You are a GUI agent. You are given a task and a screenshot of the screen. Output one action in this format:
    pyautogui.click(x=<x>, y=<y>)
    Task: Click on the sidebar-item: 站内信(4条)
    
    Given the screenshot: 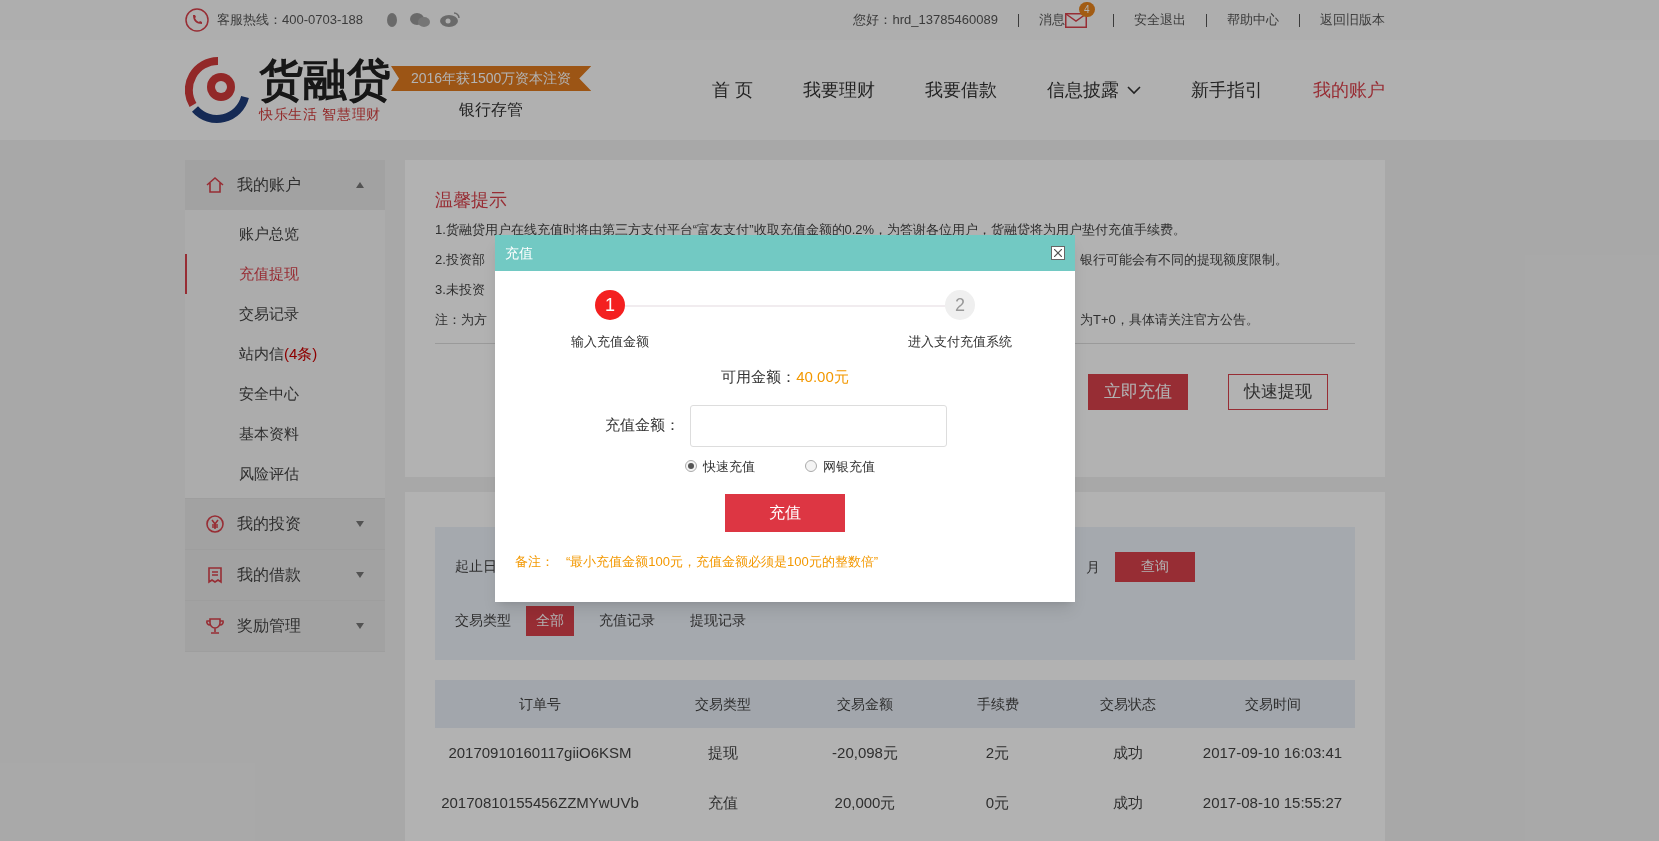 What is the action you would take?
    pyautogui.click(x=285, y=354)
    